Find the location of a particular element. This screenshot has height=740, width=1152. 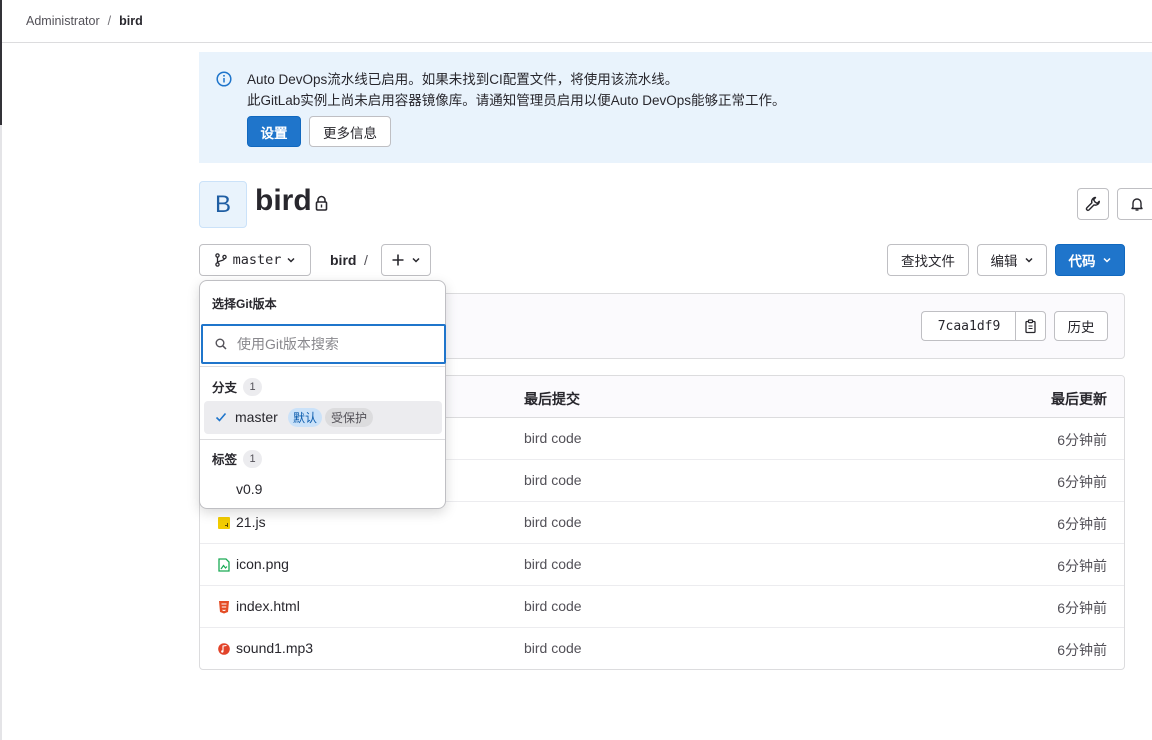

table-row: index.html bird code 6分钟前 is located at coordinates (662, 607).